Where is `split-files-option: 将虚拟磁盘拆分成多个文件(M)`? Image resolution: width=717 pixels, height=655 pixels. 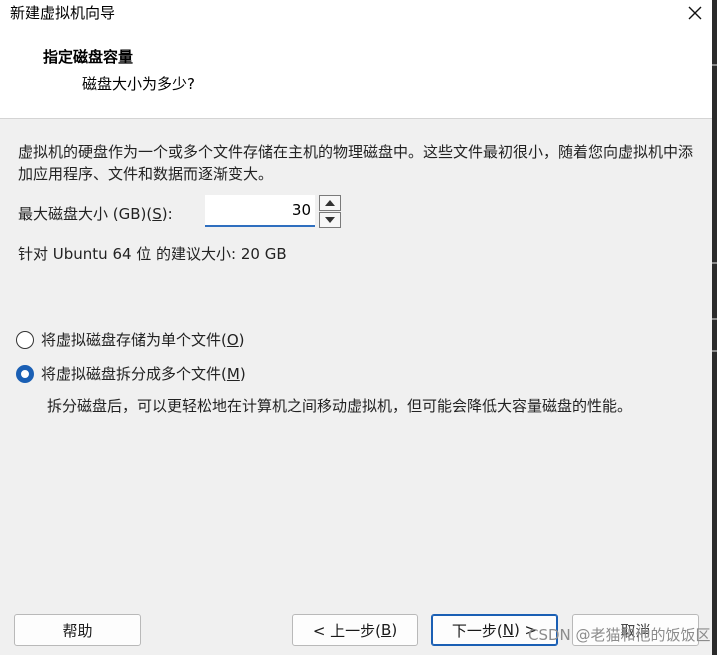
split-files-option: 将虚拟磁盘拆分成多个文件(M) is located at coordinates (131, 373).